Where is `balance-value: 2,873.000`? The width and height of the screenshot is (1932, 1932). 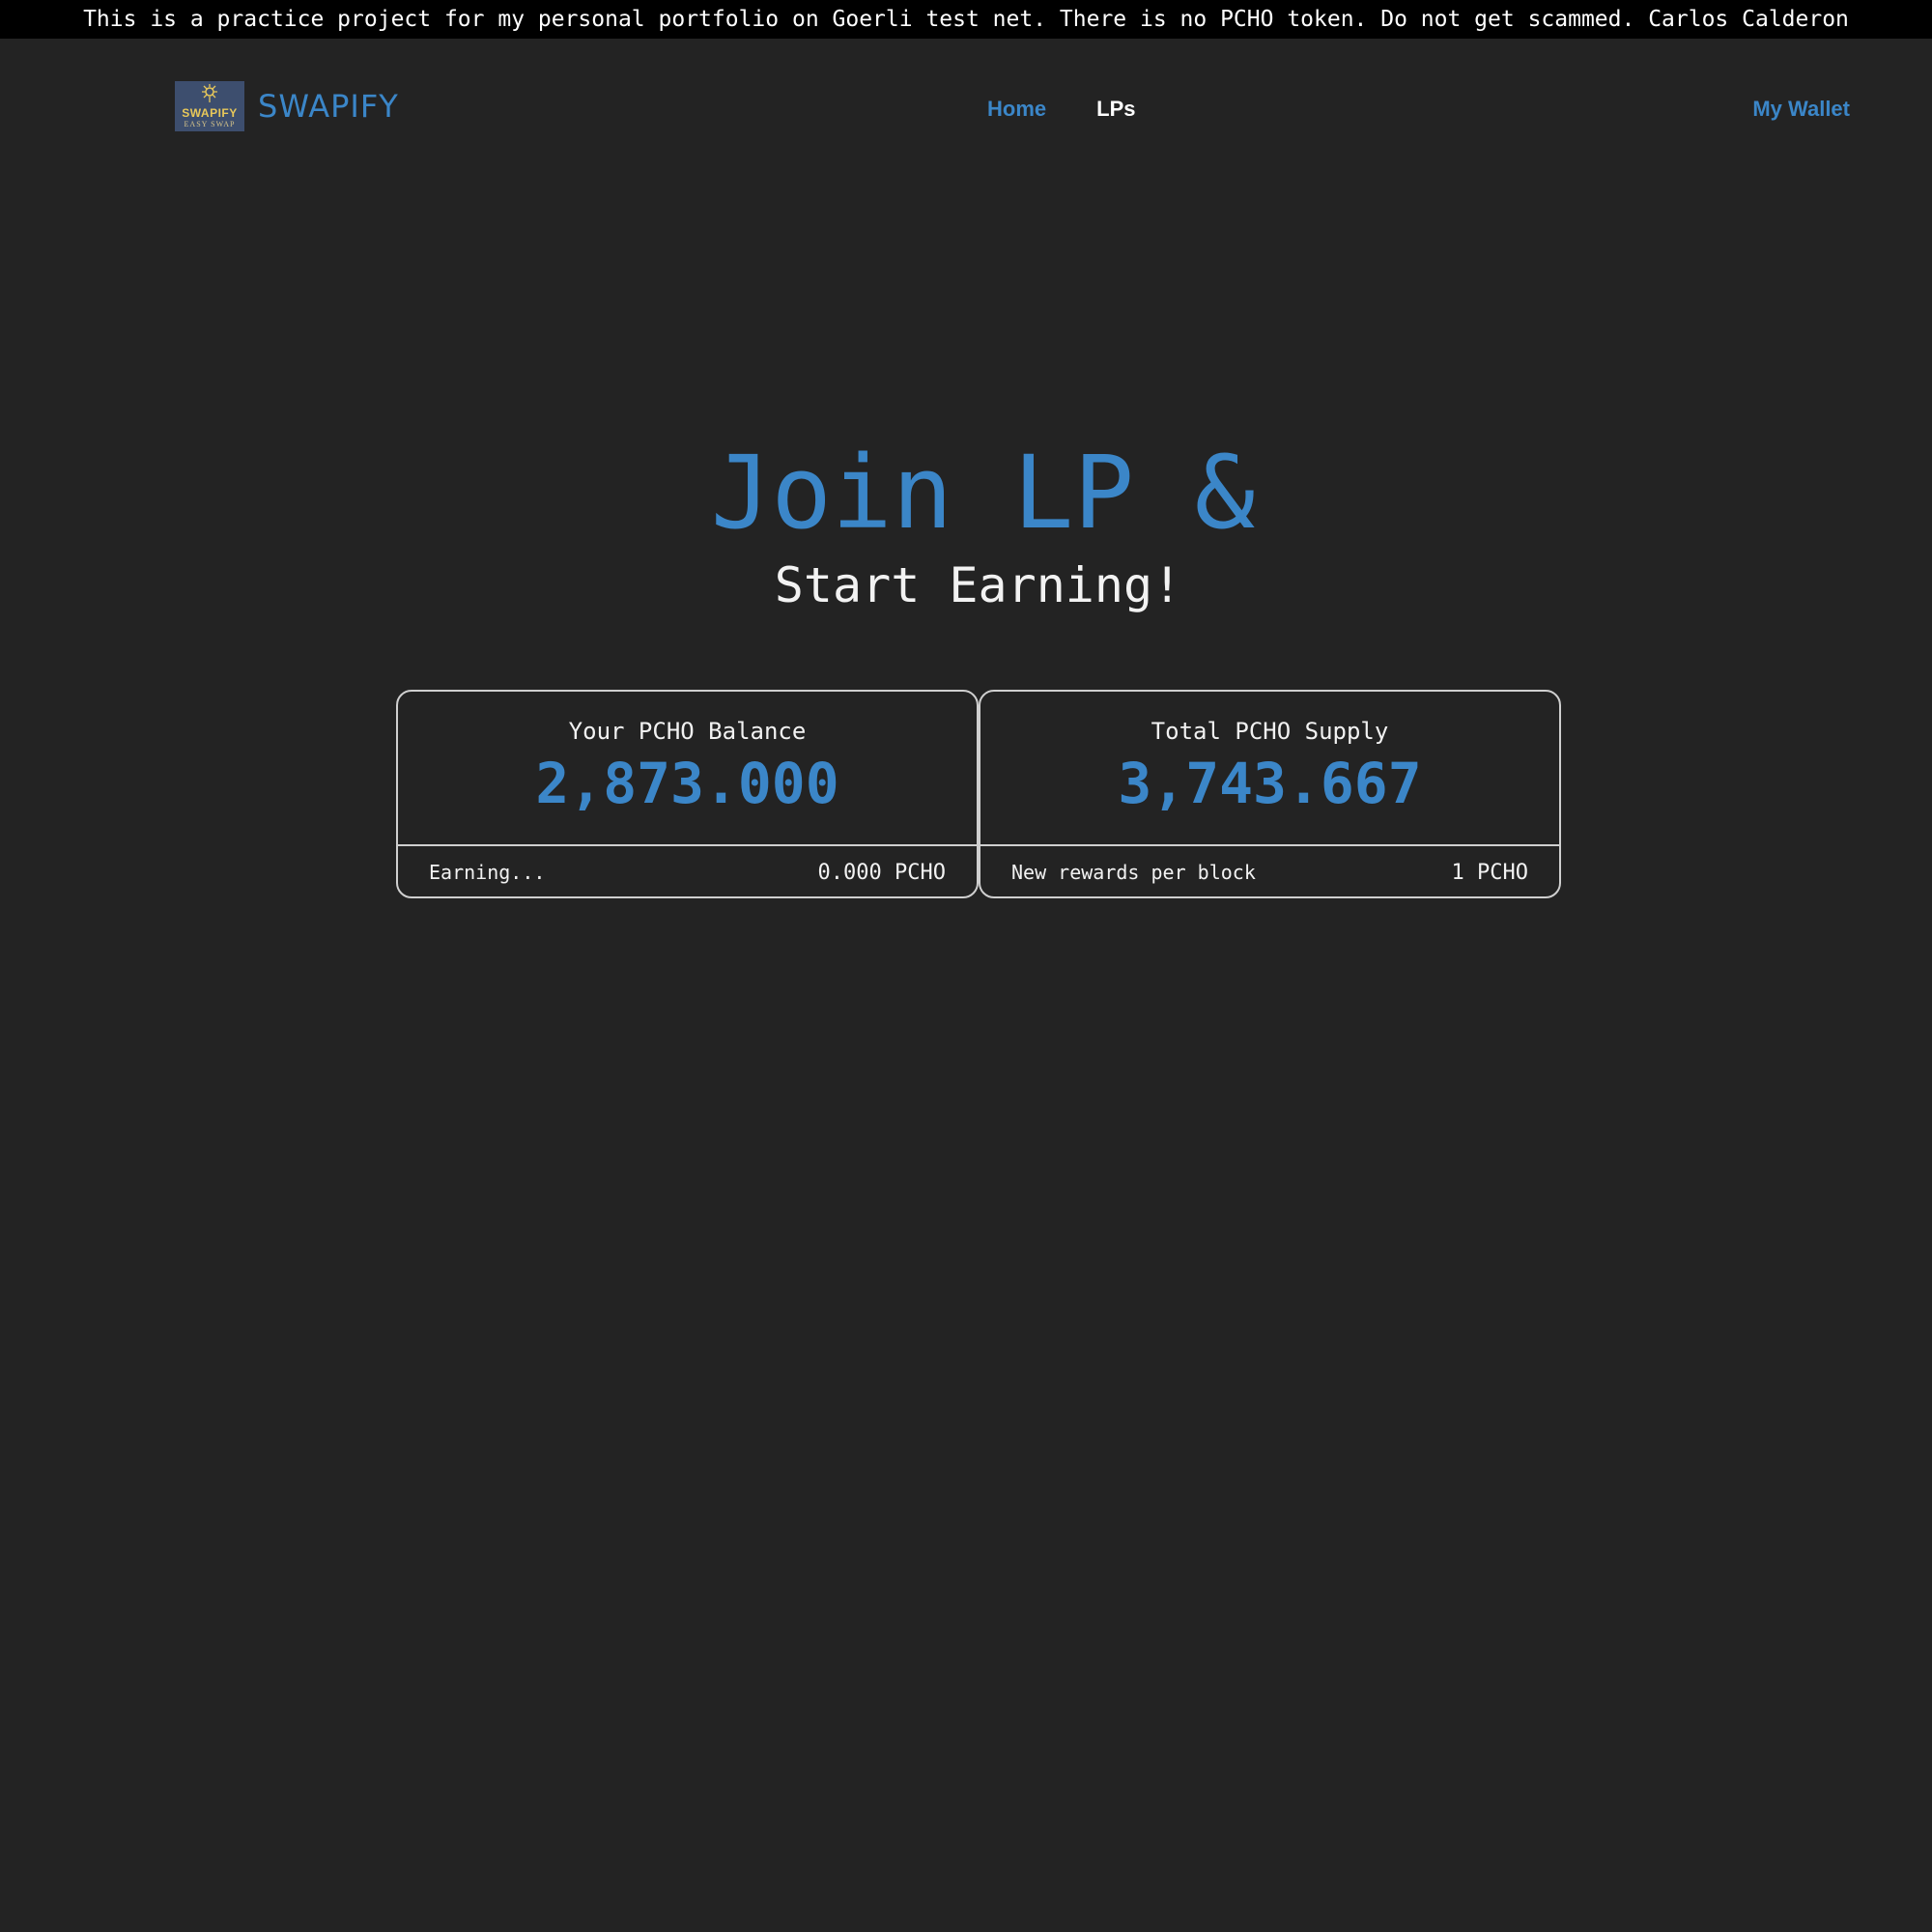 balance-value: 2,873.000 is located at coordinates (687, 783).